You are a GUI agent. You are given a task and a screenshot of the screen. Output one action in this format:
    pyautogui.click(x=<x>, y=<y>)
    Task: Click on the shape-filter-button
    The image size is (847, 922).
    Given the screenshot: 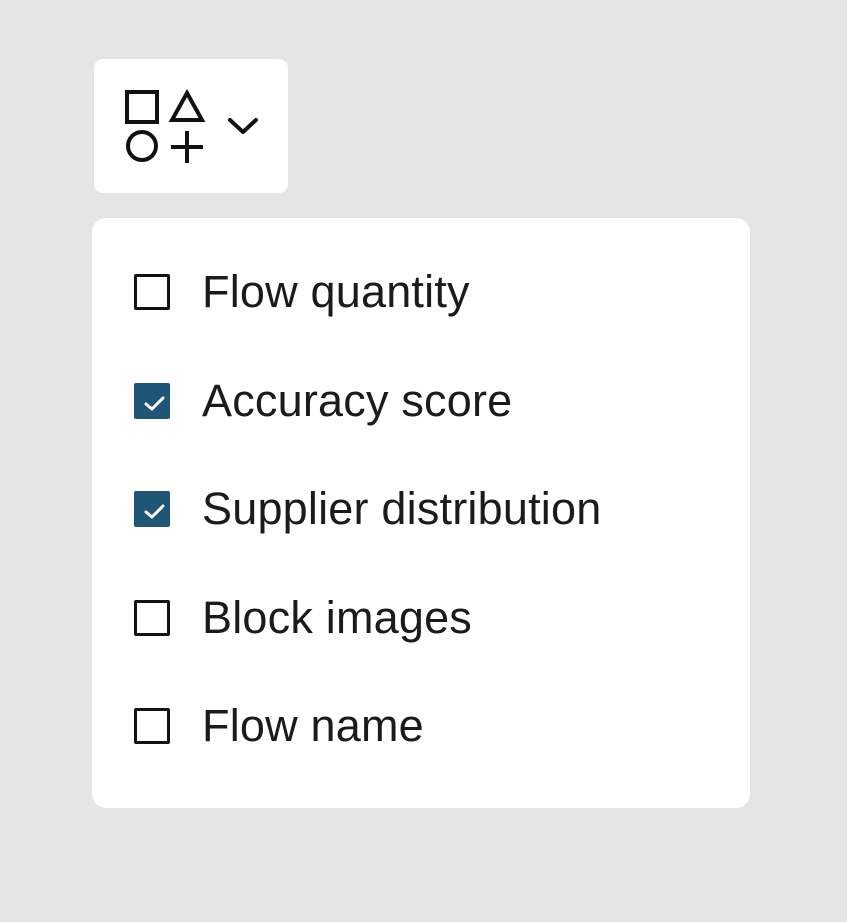 What is the action you would take?
    pyautogui.click(x=191, y=126)
    